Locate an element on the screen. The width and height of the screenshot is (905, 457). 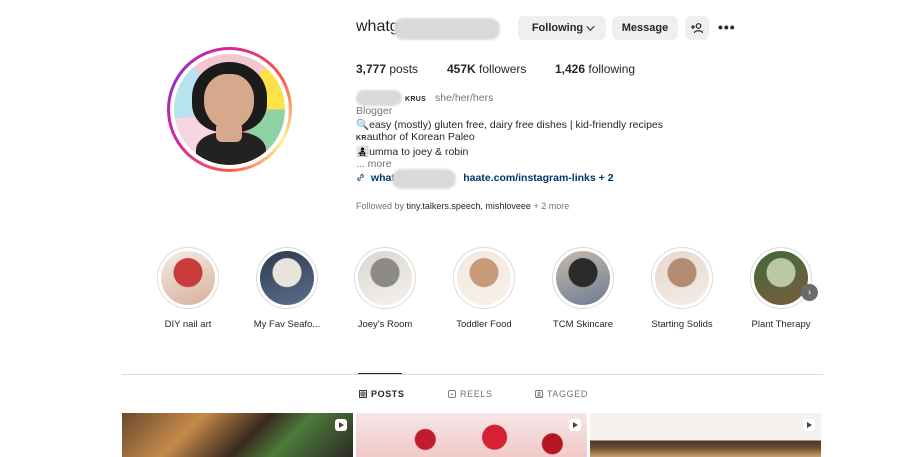
following-button: Following is located at coordinates (562, 28).